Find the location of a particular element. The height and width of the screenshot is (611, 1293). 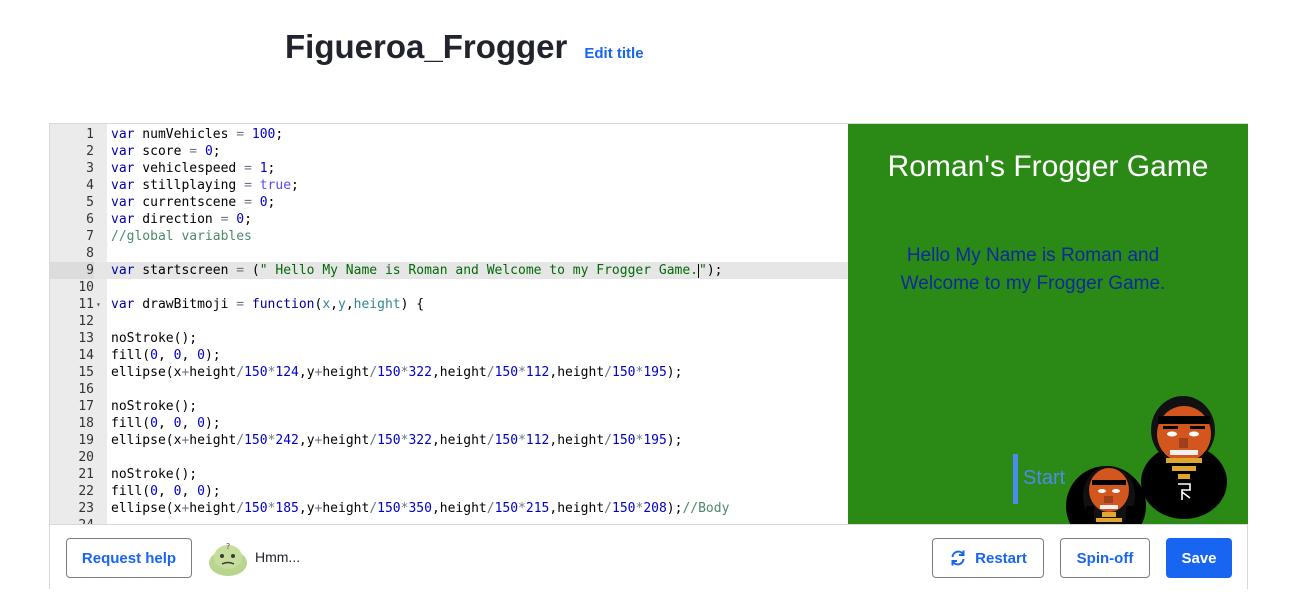

code-line: 17 noStroke(); is located at coordinates (449, 406).